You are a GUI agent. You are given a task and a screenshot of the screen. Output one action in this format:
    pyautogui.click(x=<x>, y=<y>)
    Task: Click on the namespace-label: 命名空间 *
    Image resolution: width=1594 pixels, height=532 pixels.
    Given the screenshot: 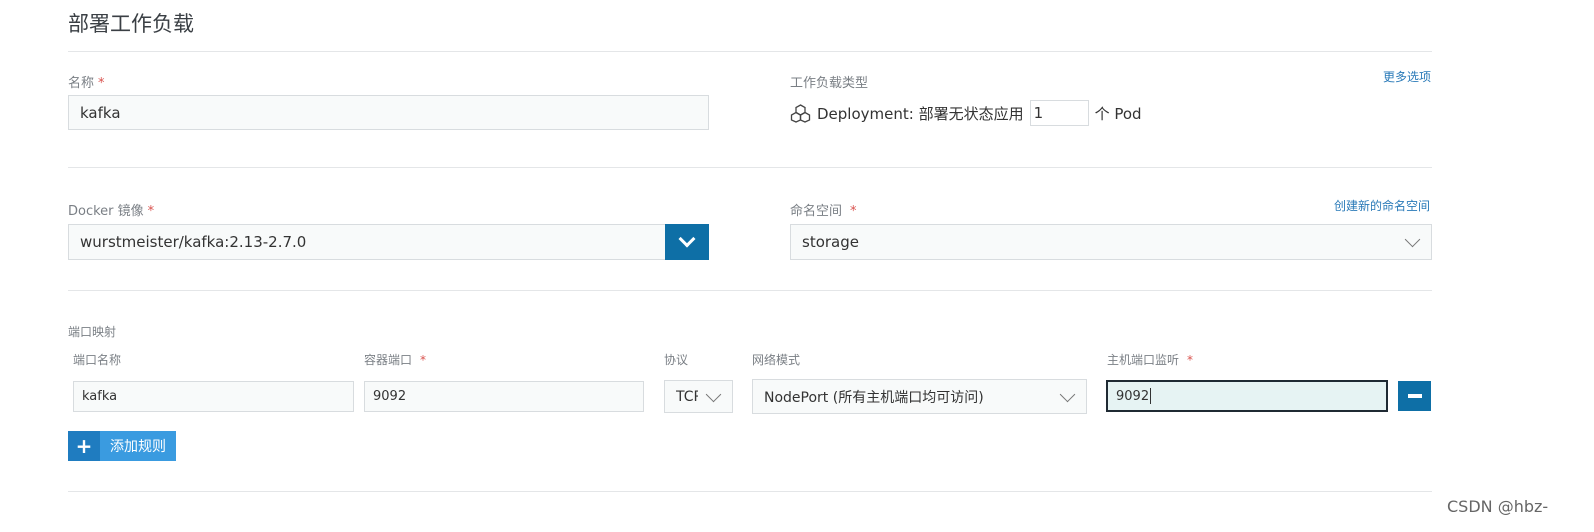 What is the action you would take?
    pyautogui.click(x=823, y=209)
    